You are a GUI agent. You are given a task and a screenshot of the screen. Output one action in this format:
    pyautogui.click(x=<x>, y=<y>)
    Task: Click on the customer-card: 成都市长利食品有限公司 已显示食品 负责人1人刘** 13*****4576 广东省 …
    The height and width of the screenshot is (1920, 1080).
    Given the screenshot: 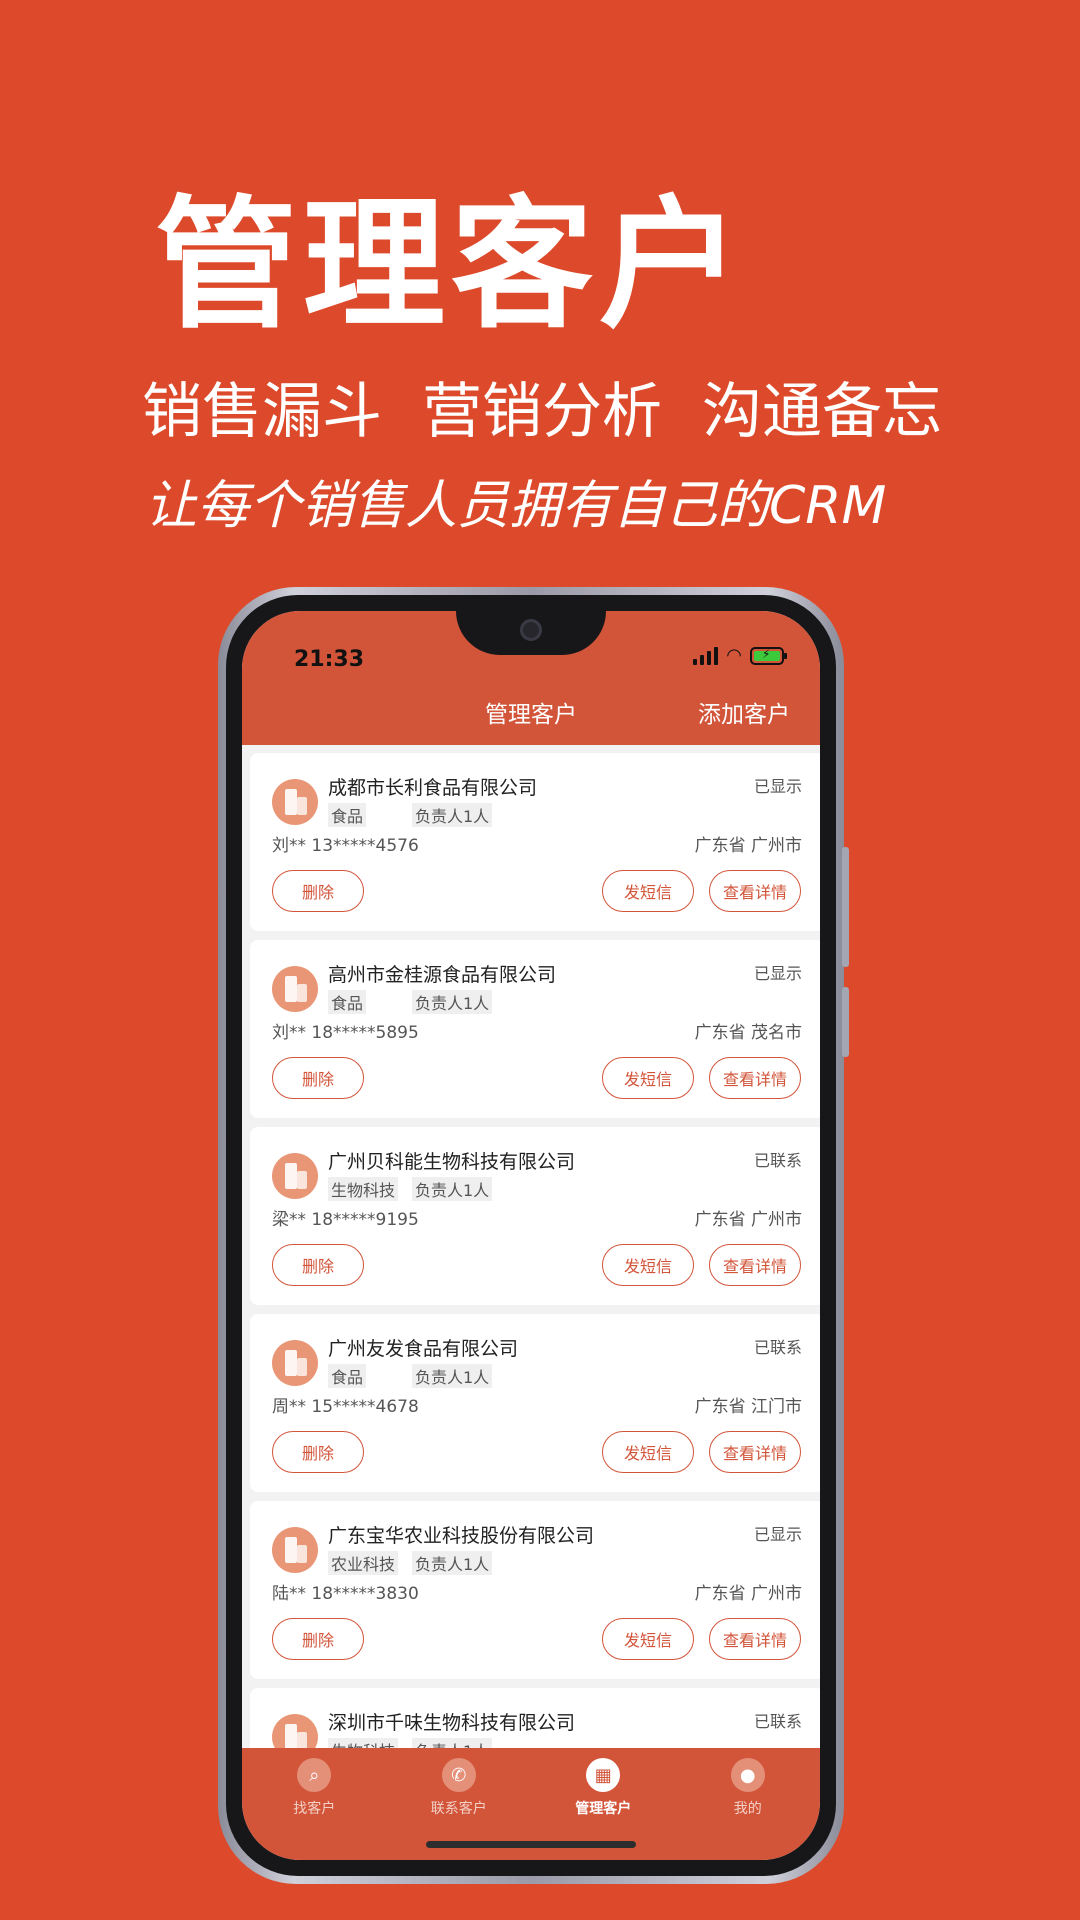 What is the action you would take?
    pyautogui.click(x=535, y=842)
    